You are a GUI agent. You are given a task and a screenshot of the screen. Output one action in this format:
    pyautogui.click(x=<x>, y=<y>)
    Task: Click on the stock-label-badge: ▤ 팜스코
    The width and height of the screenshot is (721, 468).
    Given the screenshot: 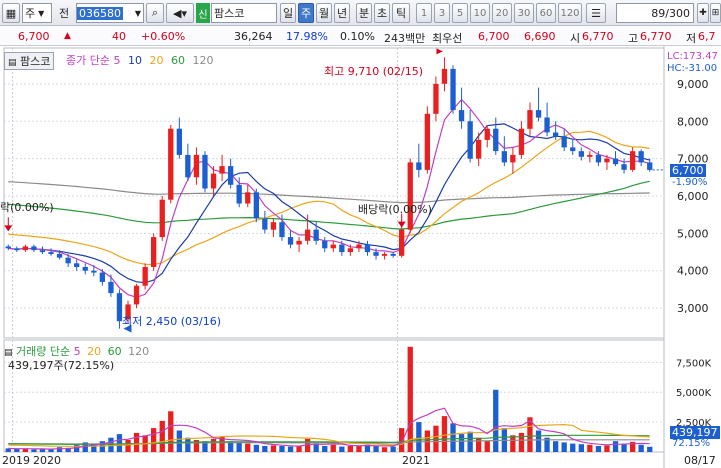 What is the action you would take?
    pyautogui.click(x=29, y=61)
    